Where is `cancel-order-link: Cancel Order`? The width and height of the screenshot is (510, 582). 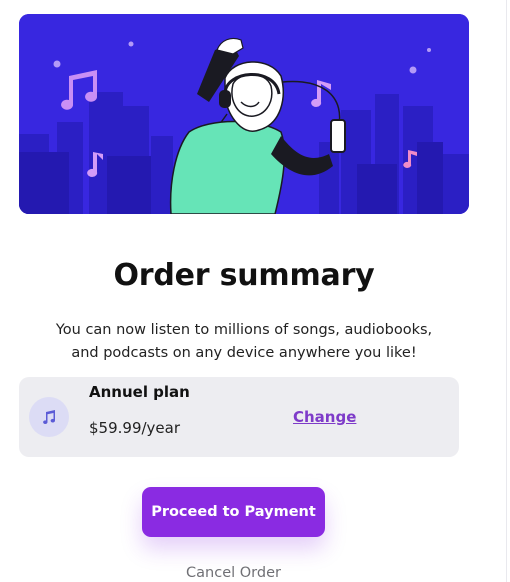
cancel-order-link: Cancel Order is located at coordinates (233, 573).